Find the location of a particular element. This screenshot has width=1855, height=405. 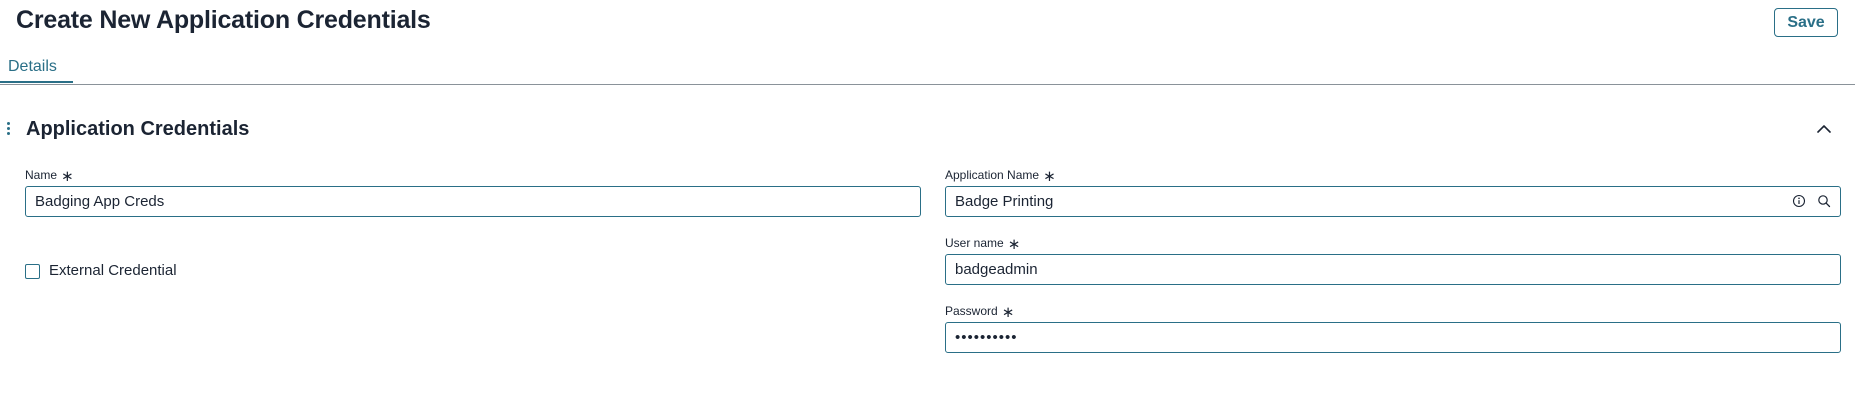

user-name-label: User name ∗ is located at coordinates (983, 244).